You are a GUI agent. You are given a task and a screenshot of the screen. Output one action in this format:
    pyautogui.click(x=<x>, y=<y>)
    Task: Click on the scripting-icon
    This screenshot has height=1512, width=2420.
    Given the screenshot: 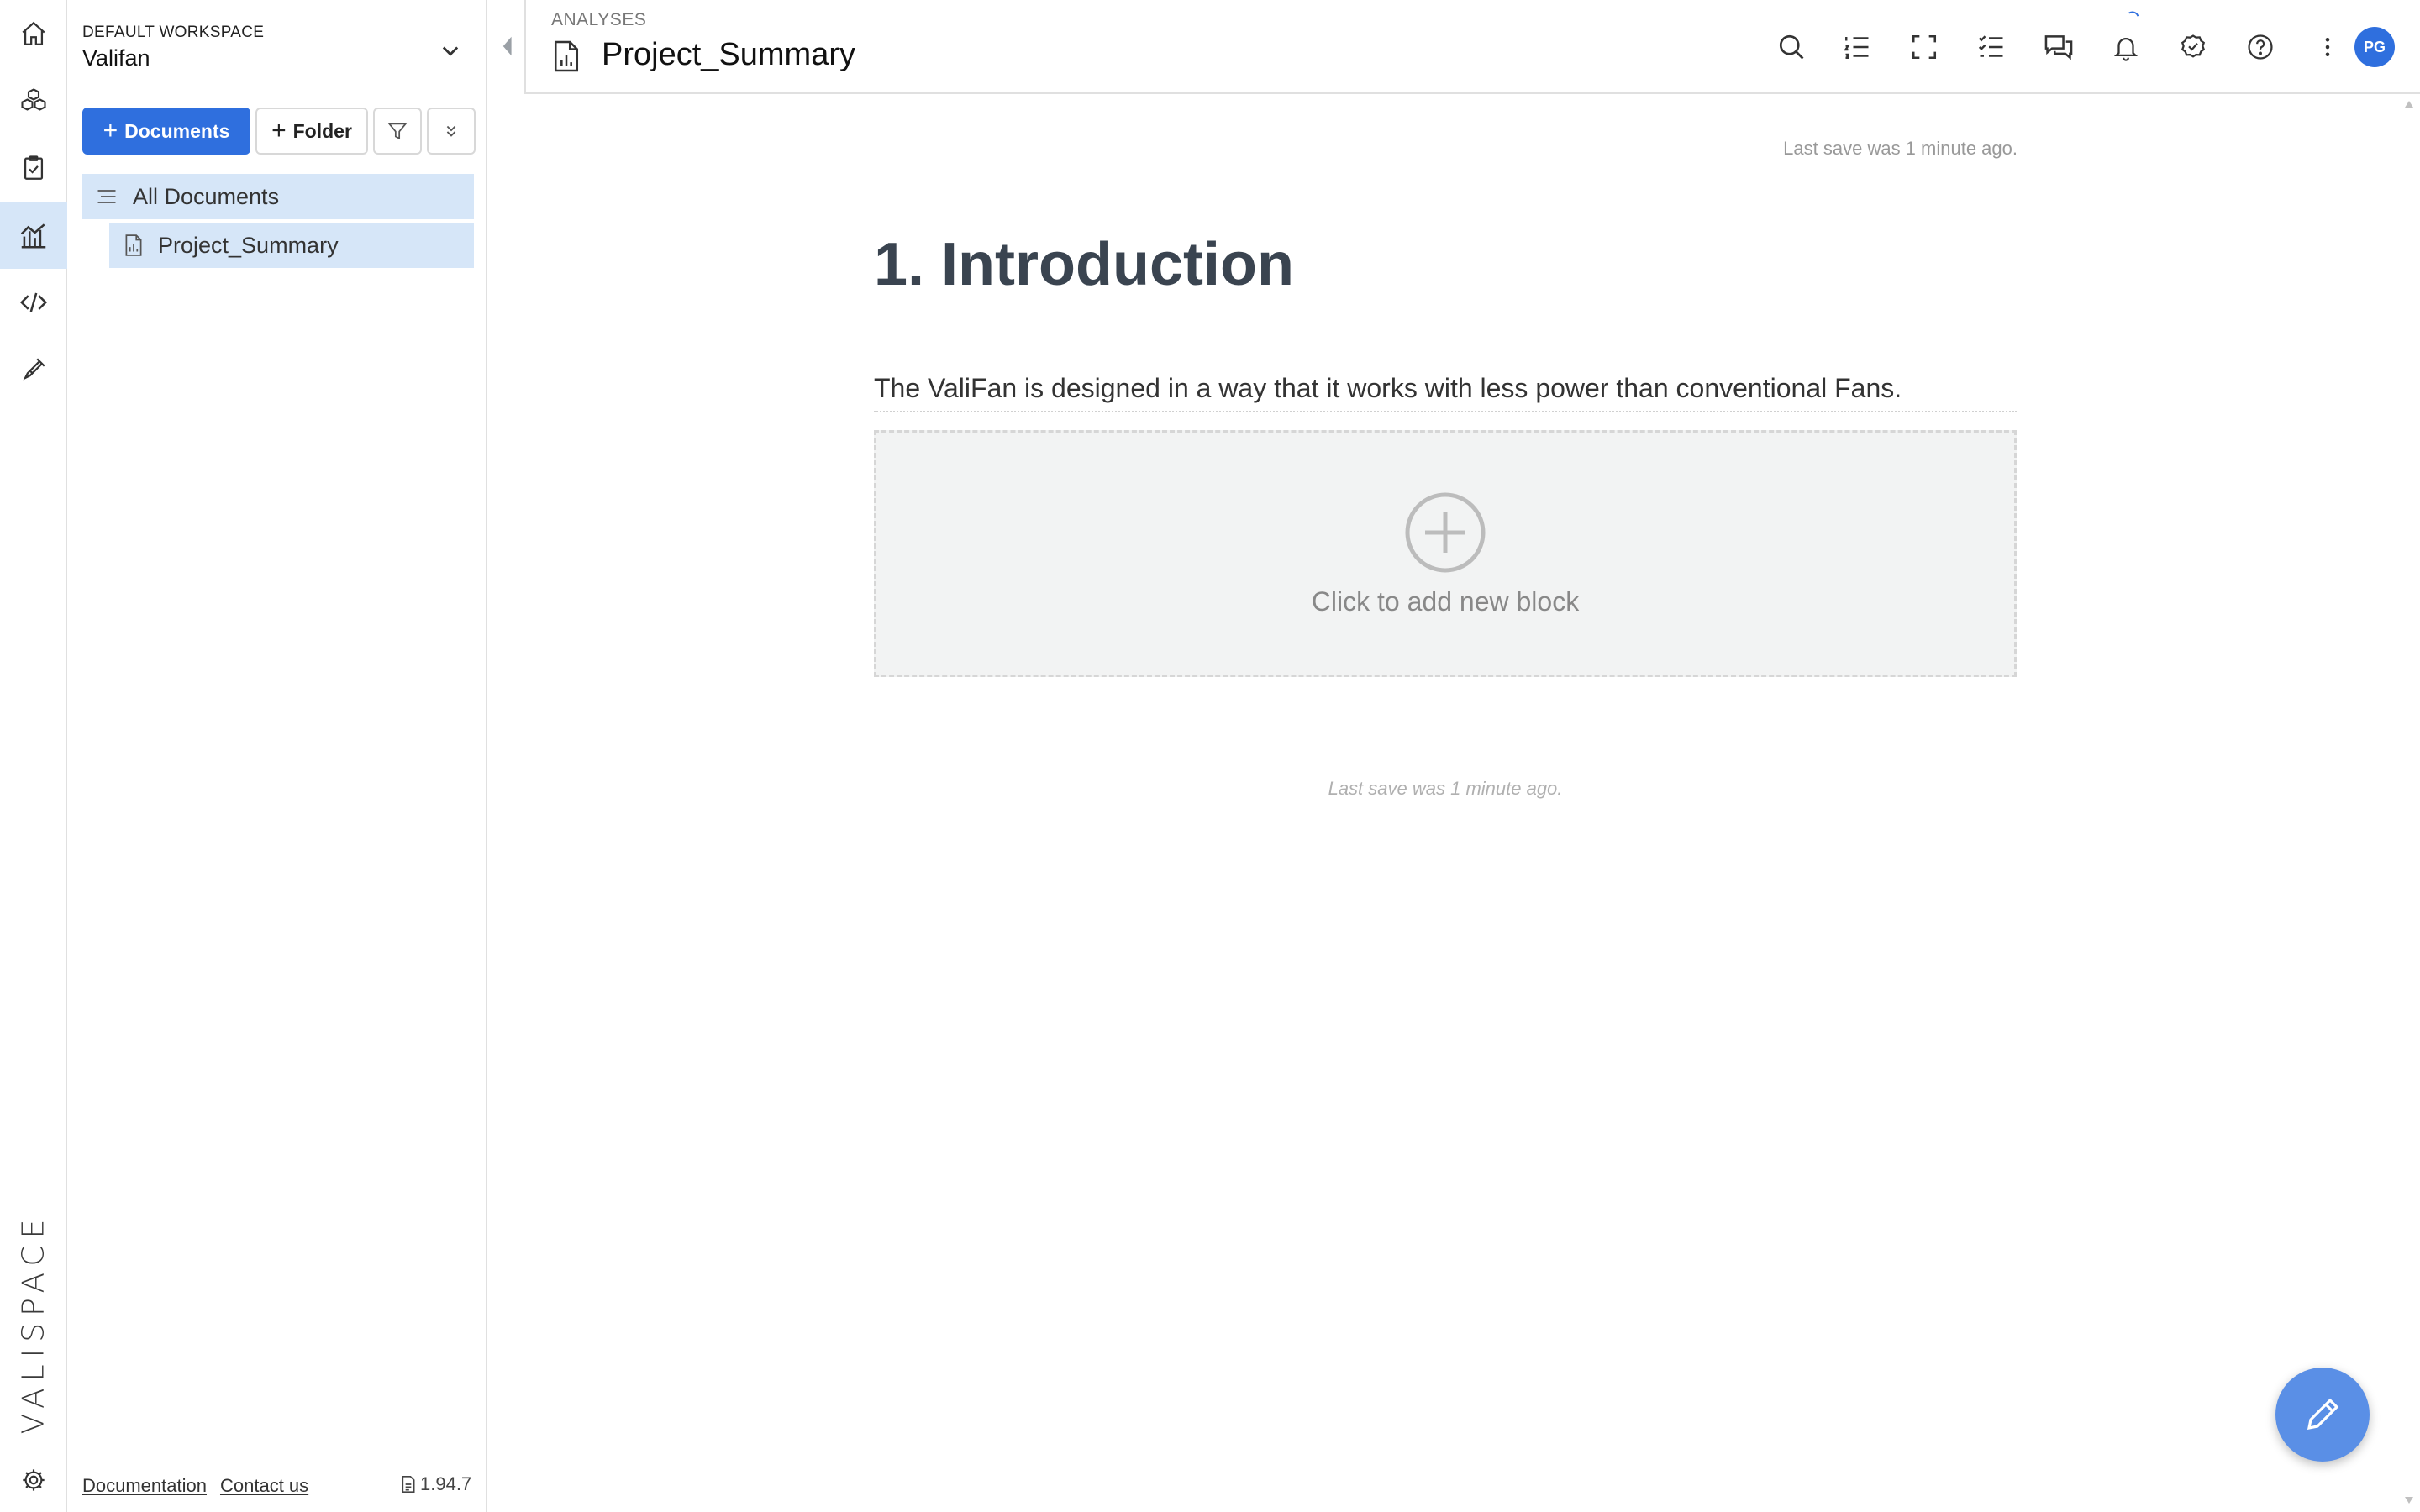 What is the action you would take?
    pyautogui.click(x=34, y=302)
    